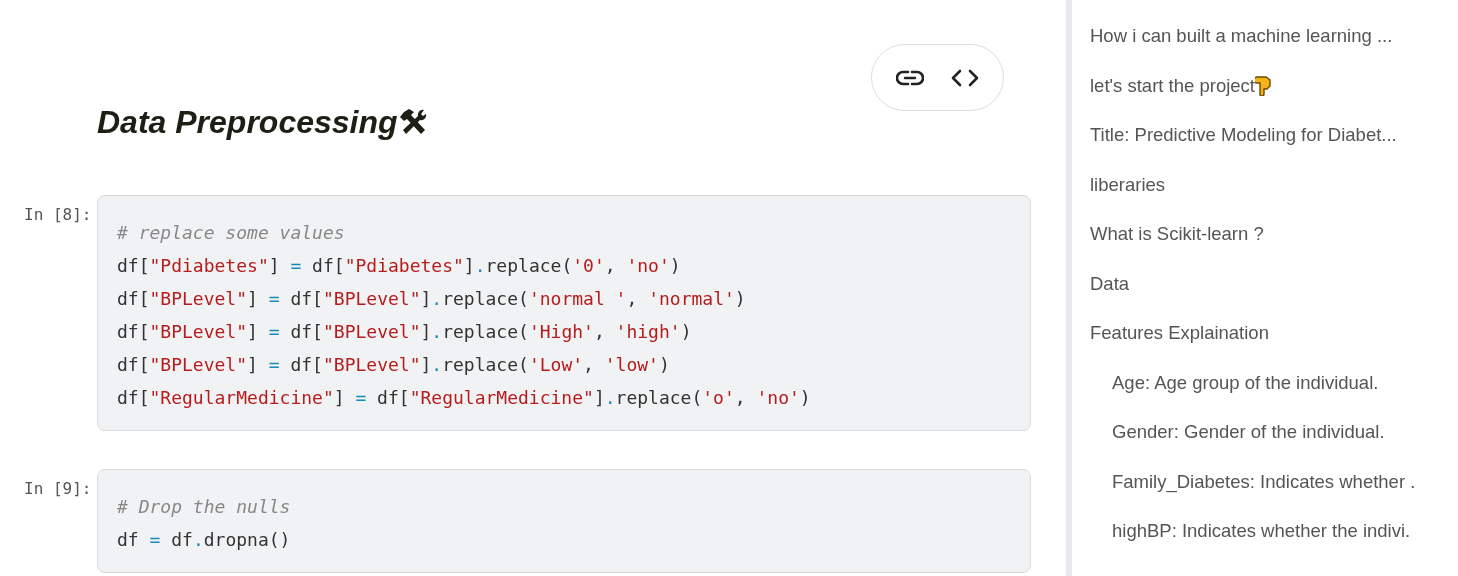  Describe the element at coordinates (1264, 481) in the screenshot. I see `outline-item: Family_Diabetes: Indicates whether .` at that location.